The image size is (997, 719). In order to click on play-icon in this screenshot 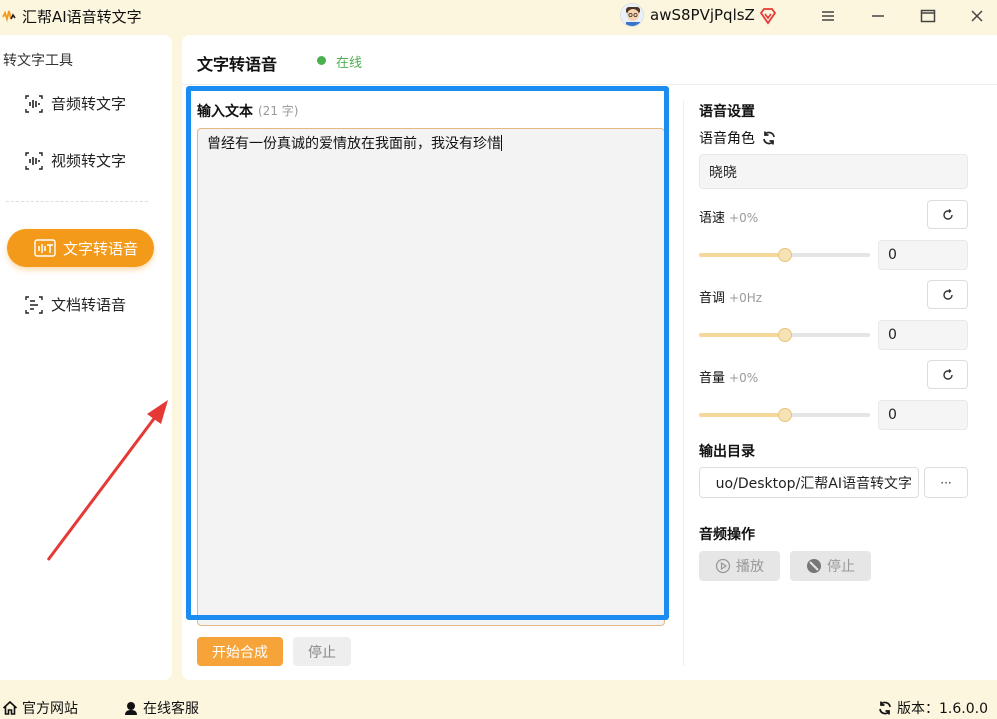, I will do `click(723, 566)`.